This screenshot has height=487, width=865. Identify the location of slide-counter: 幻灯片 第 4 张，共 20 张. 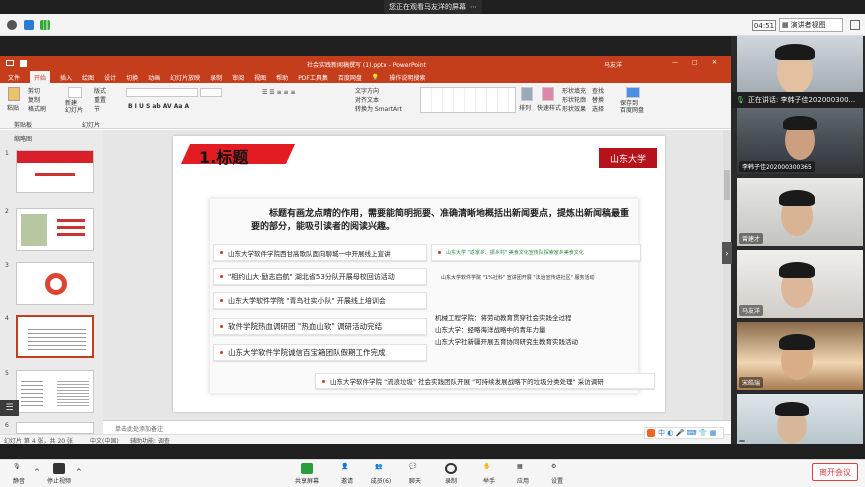
(38, 441).